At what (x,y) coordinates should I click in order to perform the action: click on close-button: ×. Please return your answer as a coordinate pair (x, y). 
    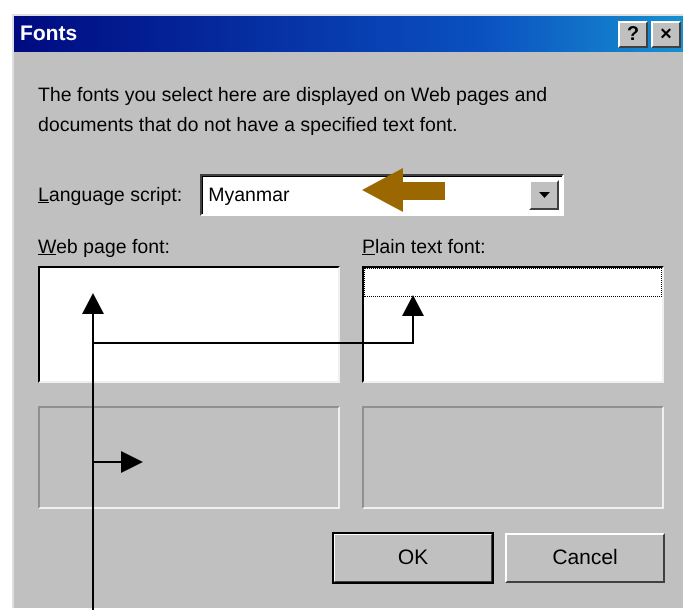
    Looking at the image, I should click on (666, 34).